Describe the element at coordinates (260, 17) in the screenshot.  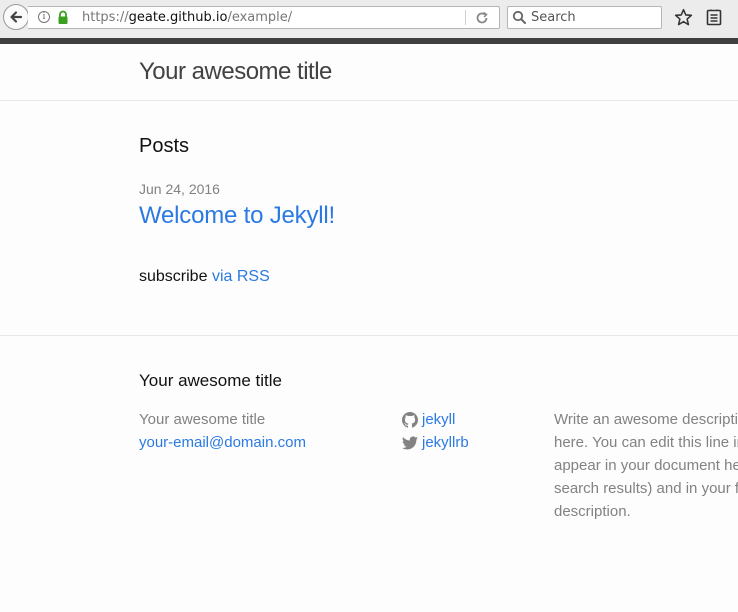
I see `url-path: /example/` at that location.